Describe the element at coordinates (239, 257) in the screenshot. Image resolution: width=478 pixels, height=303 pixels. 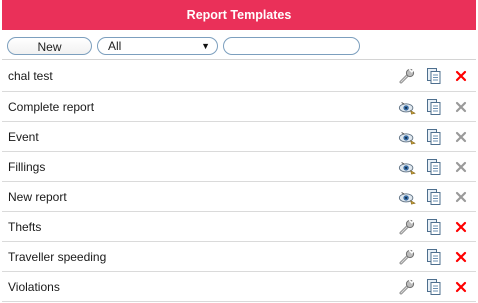
I see `template-row: Traveller speeding` at that location.